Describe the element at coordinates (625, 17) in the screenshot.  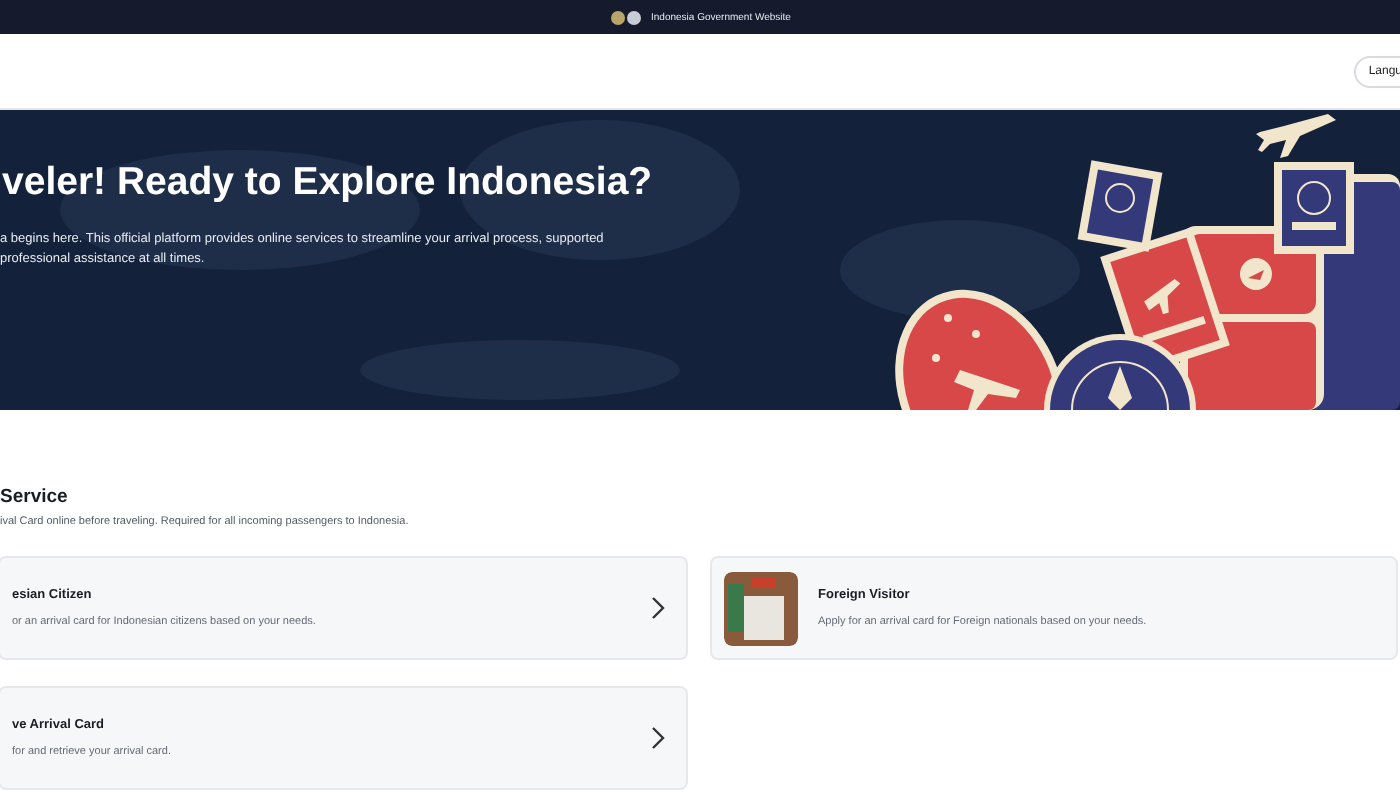
I see `emblem-icon` at that location.